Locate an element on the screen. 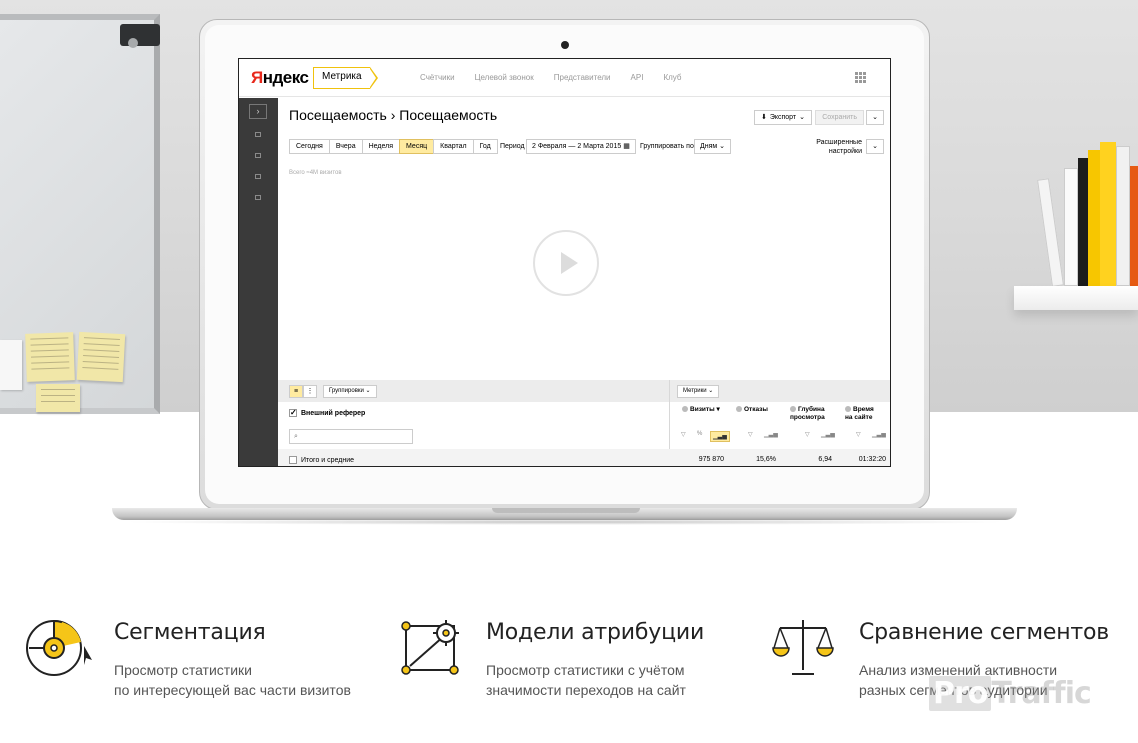 This screenshot has width=1138, height=743. reports-icon is located at coordinates (258, 155).